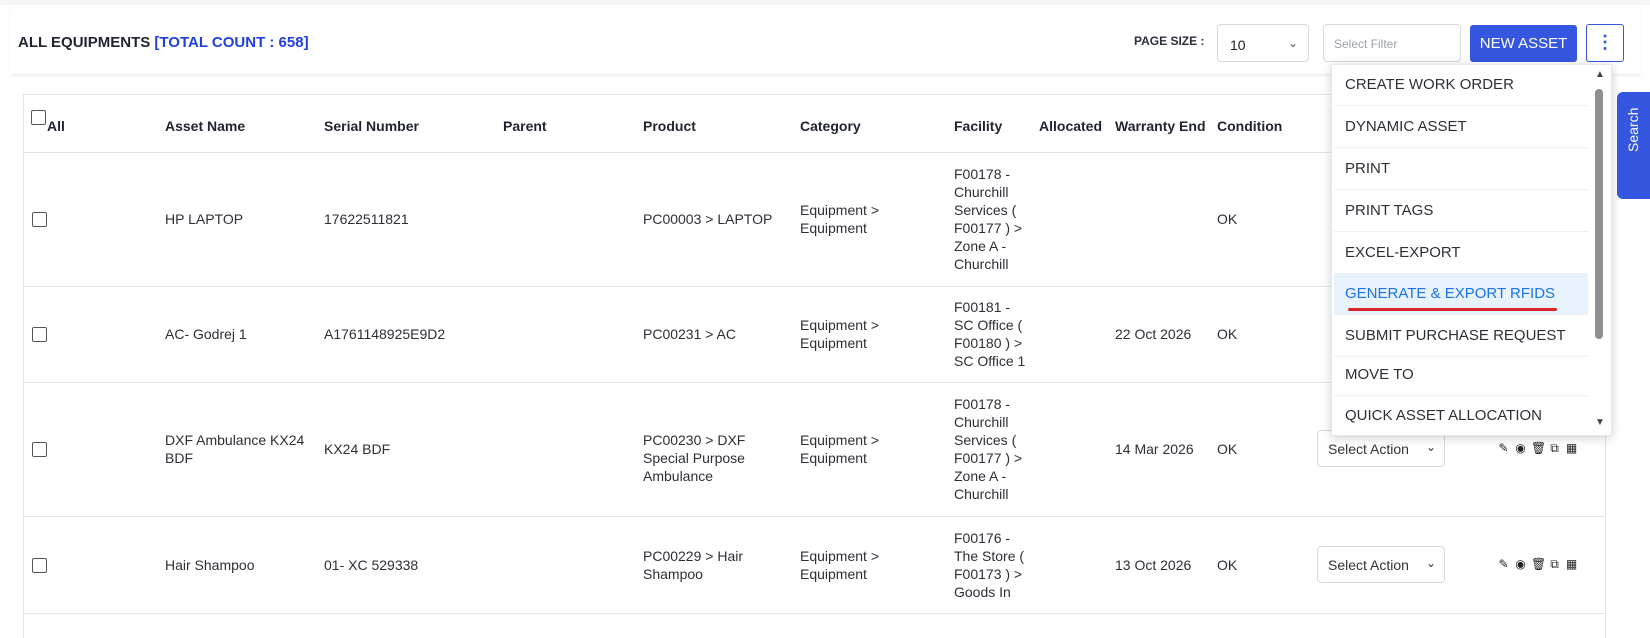  I want to click on menu-item-print: PRINT, so click(1461, 169).